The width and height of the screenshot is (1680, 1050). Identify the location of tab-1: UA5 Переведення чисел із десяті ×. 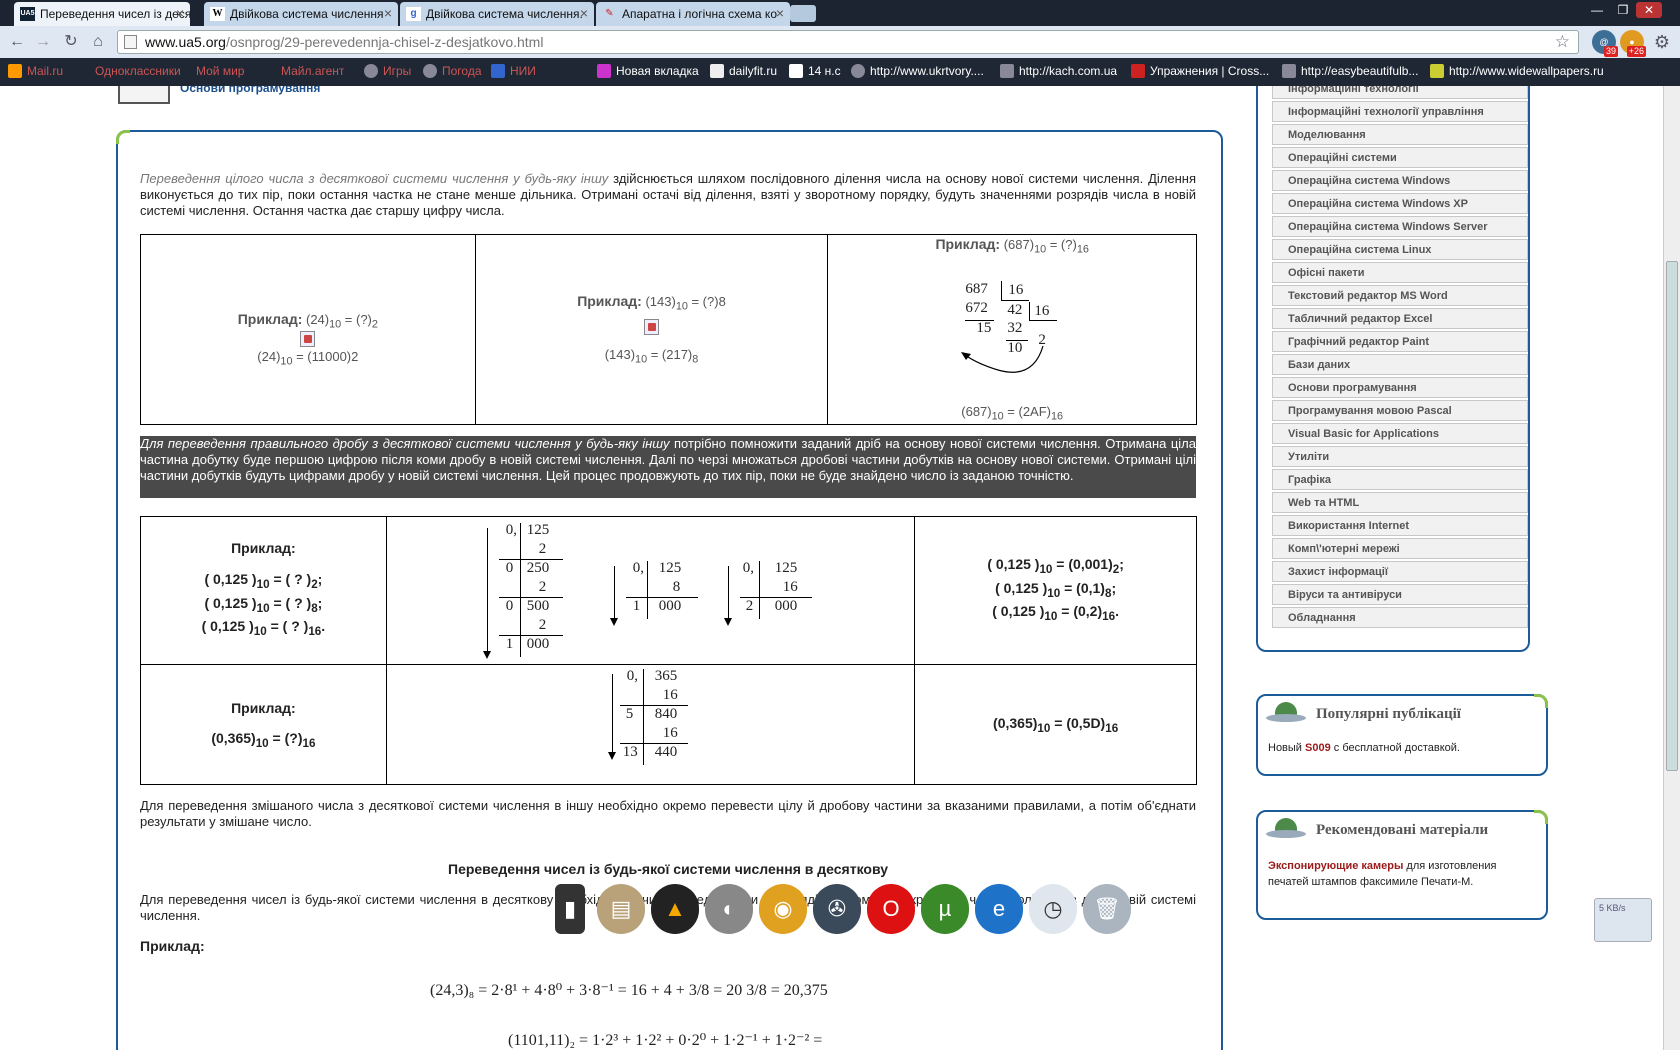
(102, 14).